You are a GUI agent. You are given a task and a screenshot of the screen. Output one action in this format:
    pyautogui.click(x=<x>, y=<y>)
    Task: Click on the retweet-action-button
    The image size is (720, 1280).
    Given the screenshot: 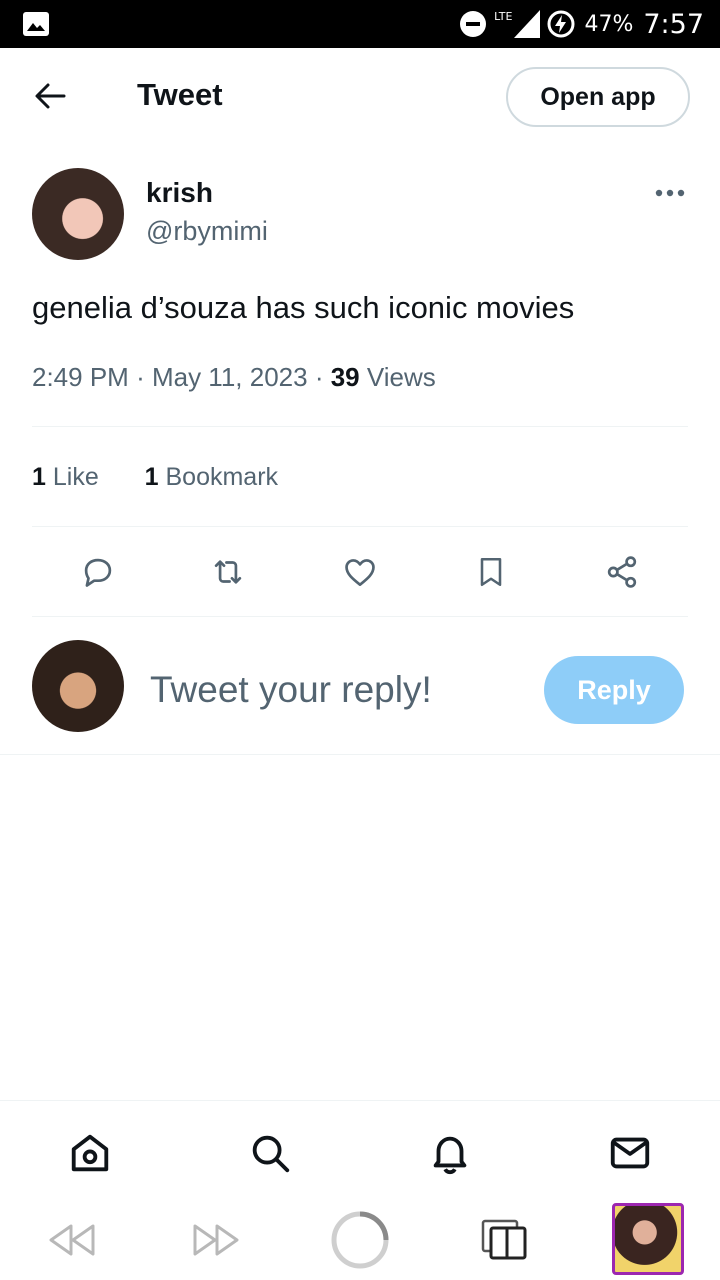 What is the action you would take?
    pyautogui.click(x=228, y=572)
    